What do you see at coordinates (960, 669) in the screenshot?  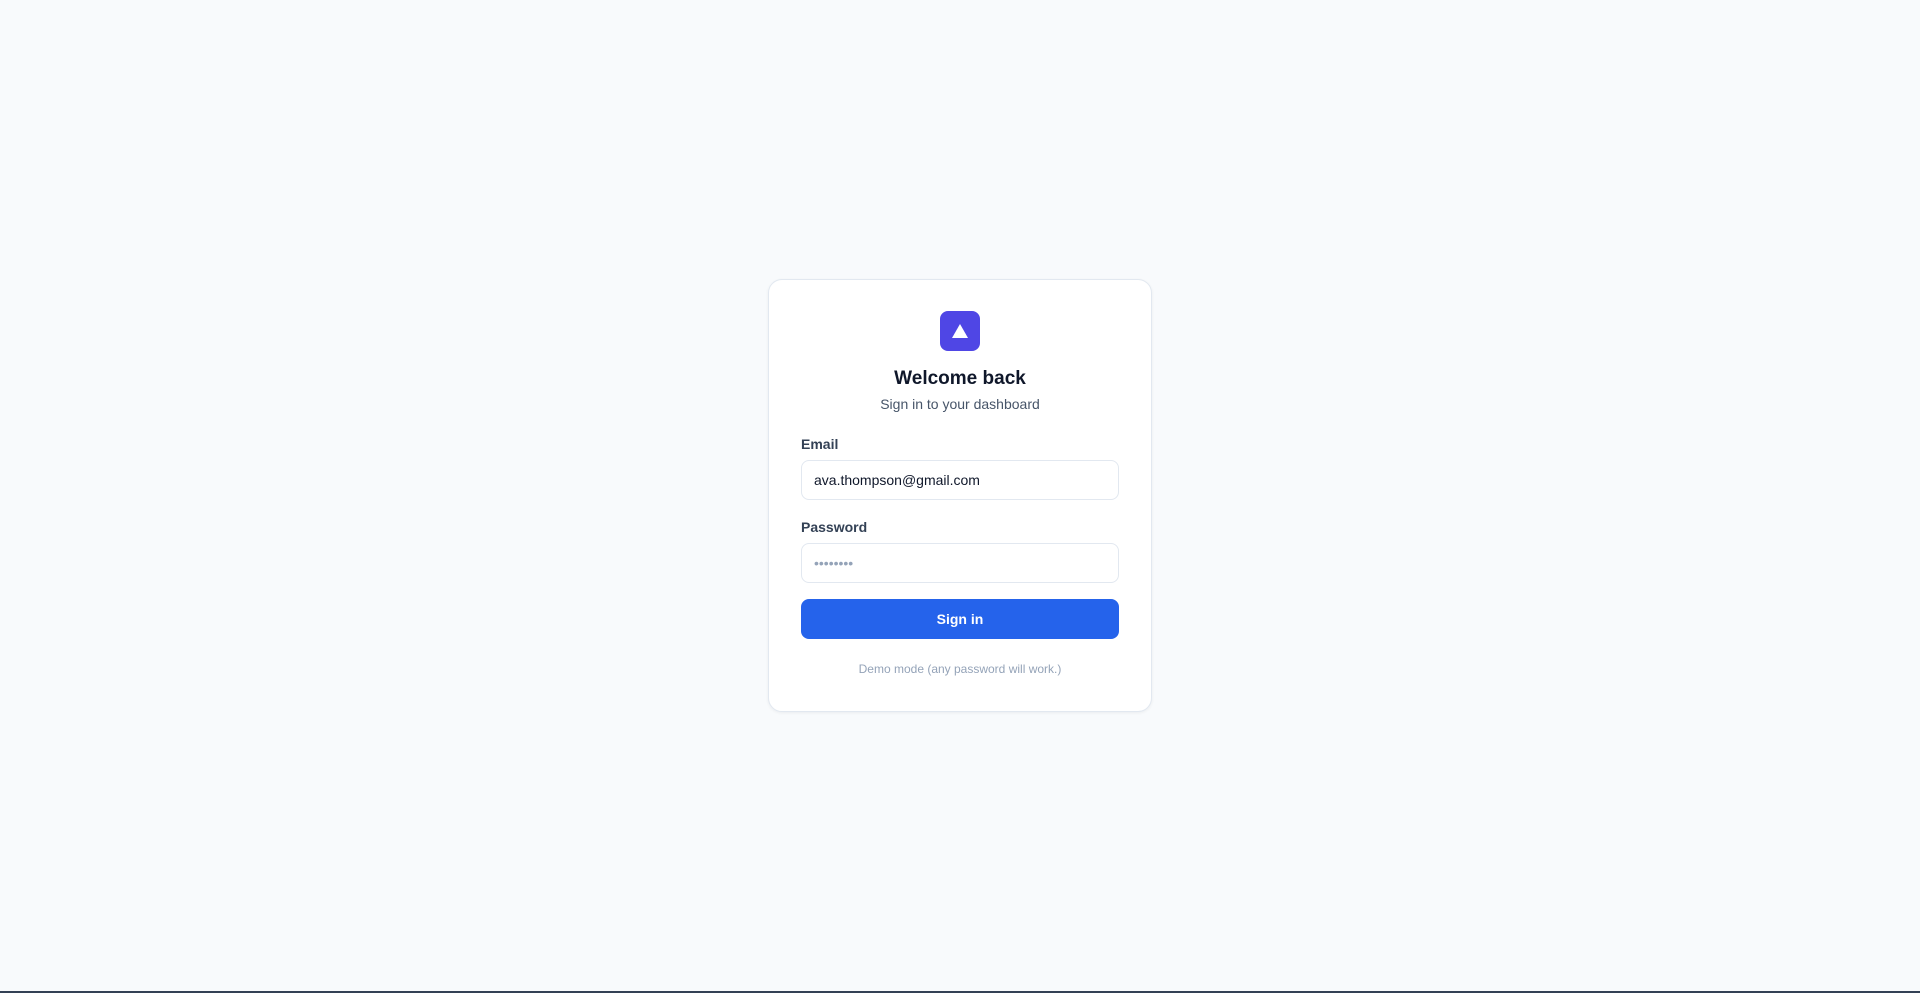 I see `demo-mode-hint: Demo mode (any password will work.)` at bounding box center [960, 669].